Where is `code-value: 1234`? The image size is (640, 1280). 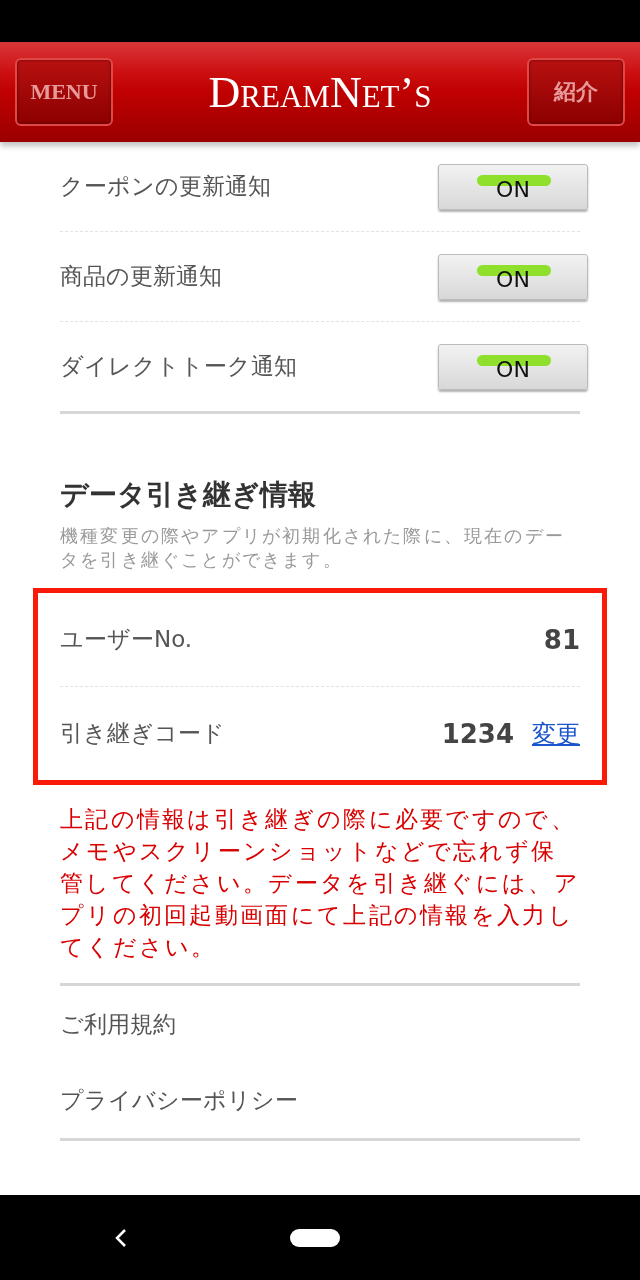
code-value: 1234 is located at coordinates (477, 733).